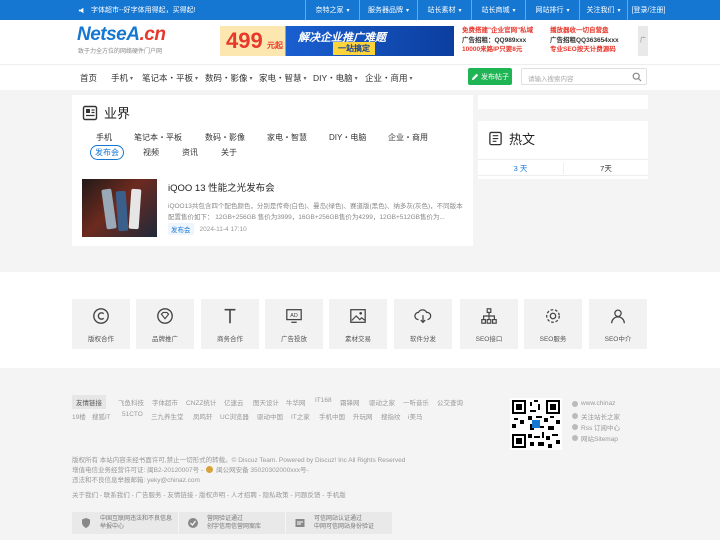 Image resolution: width=720 pixels, height=540 pixels. I want to click on subnav-about: 关于, so click(229, 152).